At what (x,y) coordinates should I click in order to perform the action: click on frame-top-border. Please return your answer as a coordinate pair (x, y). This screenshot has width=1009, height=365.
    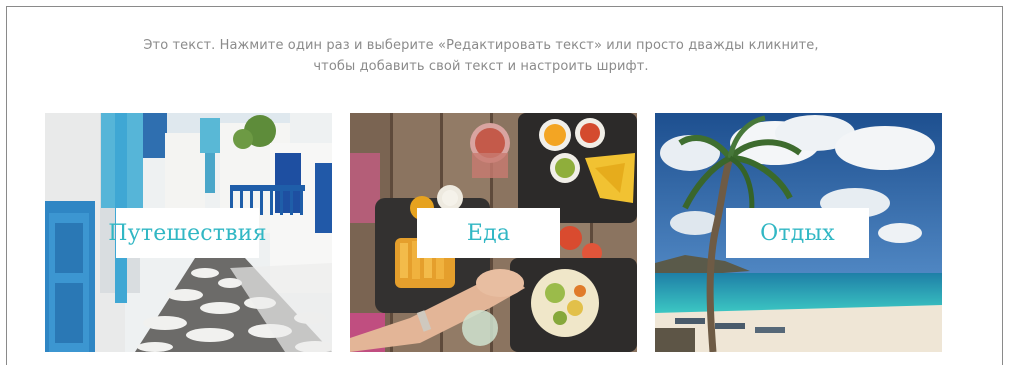
    Looking at the image, I should click on (504, 6).